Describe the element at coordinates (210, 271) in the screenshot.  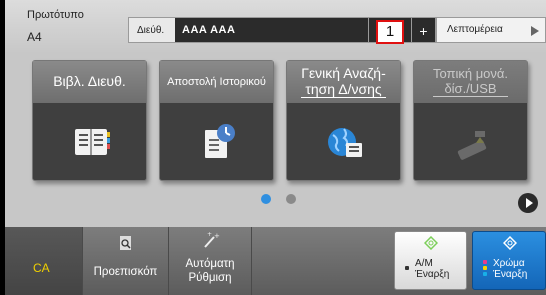
I see `auto-set-label: Αυτόματη Ρύθμιση` at that location.